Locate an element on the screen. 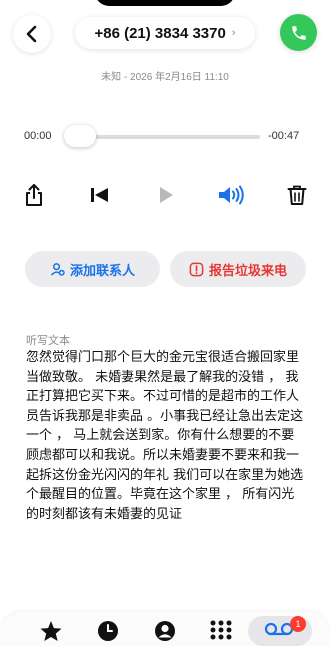 This screenshot has height=646, width=330. tab-contacts is located at coordinates (165, 631).